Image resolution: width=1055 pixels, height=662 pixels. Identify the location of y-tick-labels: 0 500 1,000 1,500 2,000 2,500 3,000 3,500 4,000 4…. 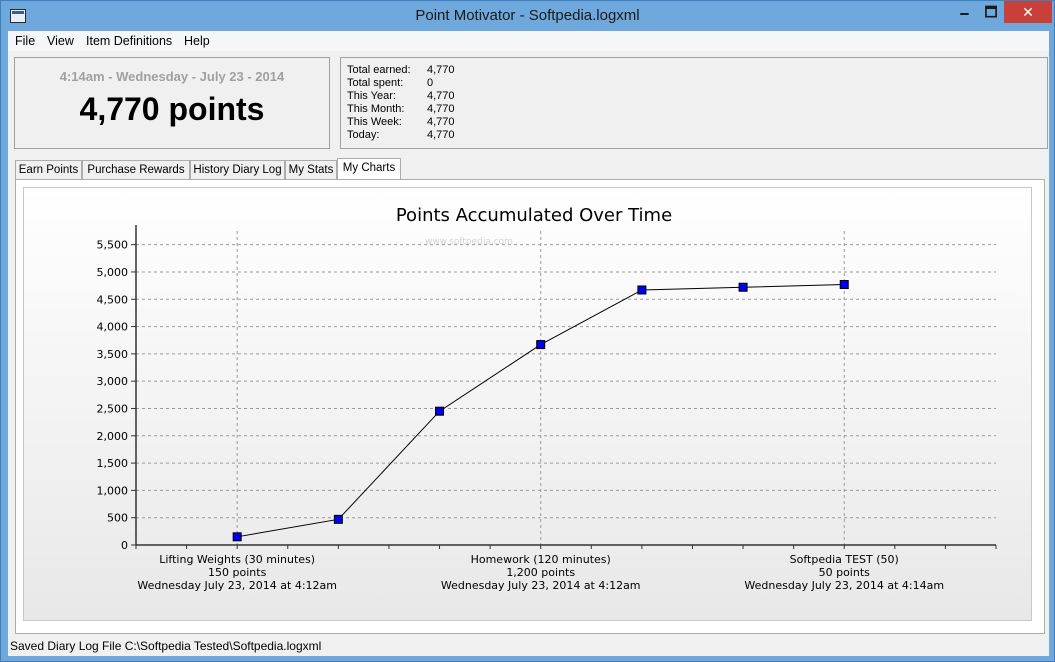
(113, 395).